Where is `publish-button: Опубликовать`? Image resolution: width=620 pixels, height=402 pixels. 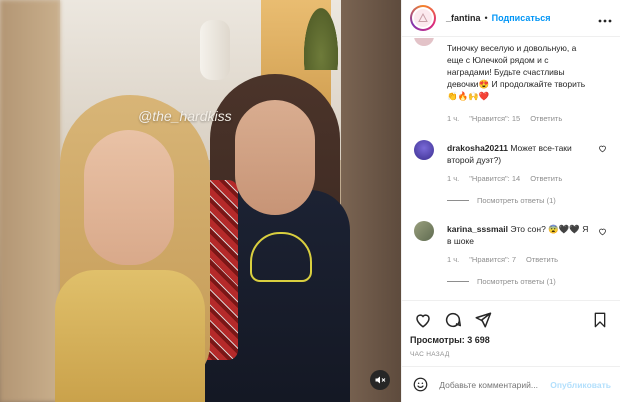 publish-button: Опубликовать is located at coordinates (580, 385).